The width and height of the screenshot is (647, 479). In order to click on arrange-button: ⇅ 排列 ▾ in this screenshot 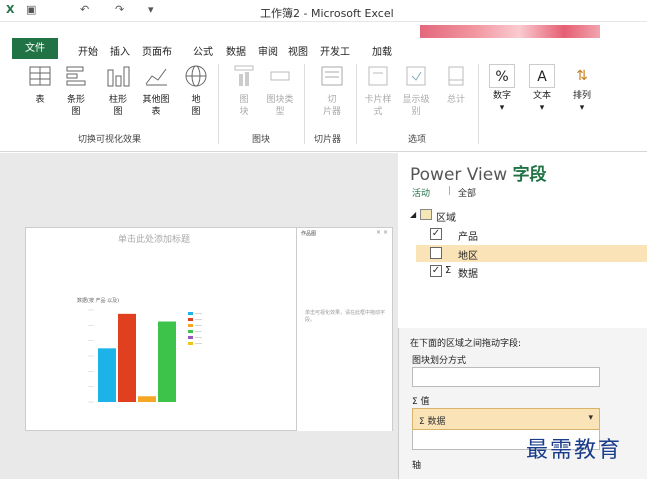, I will do `click(582, 89)`.